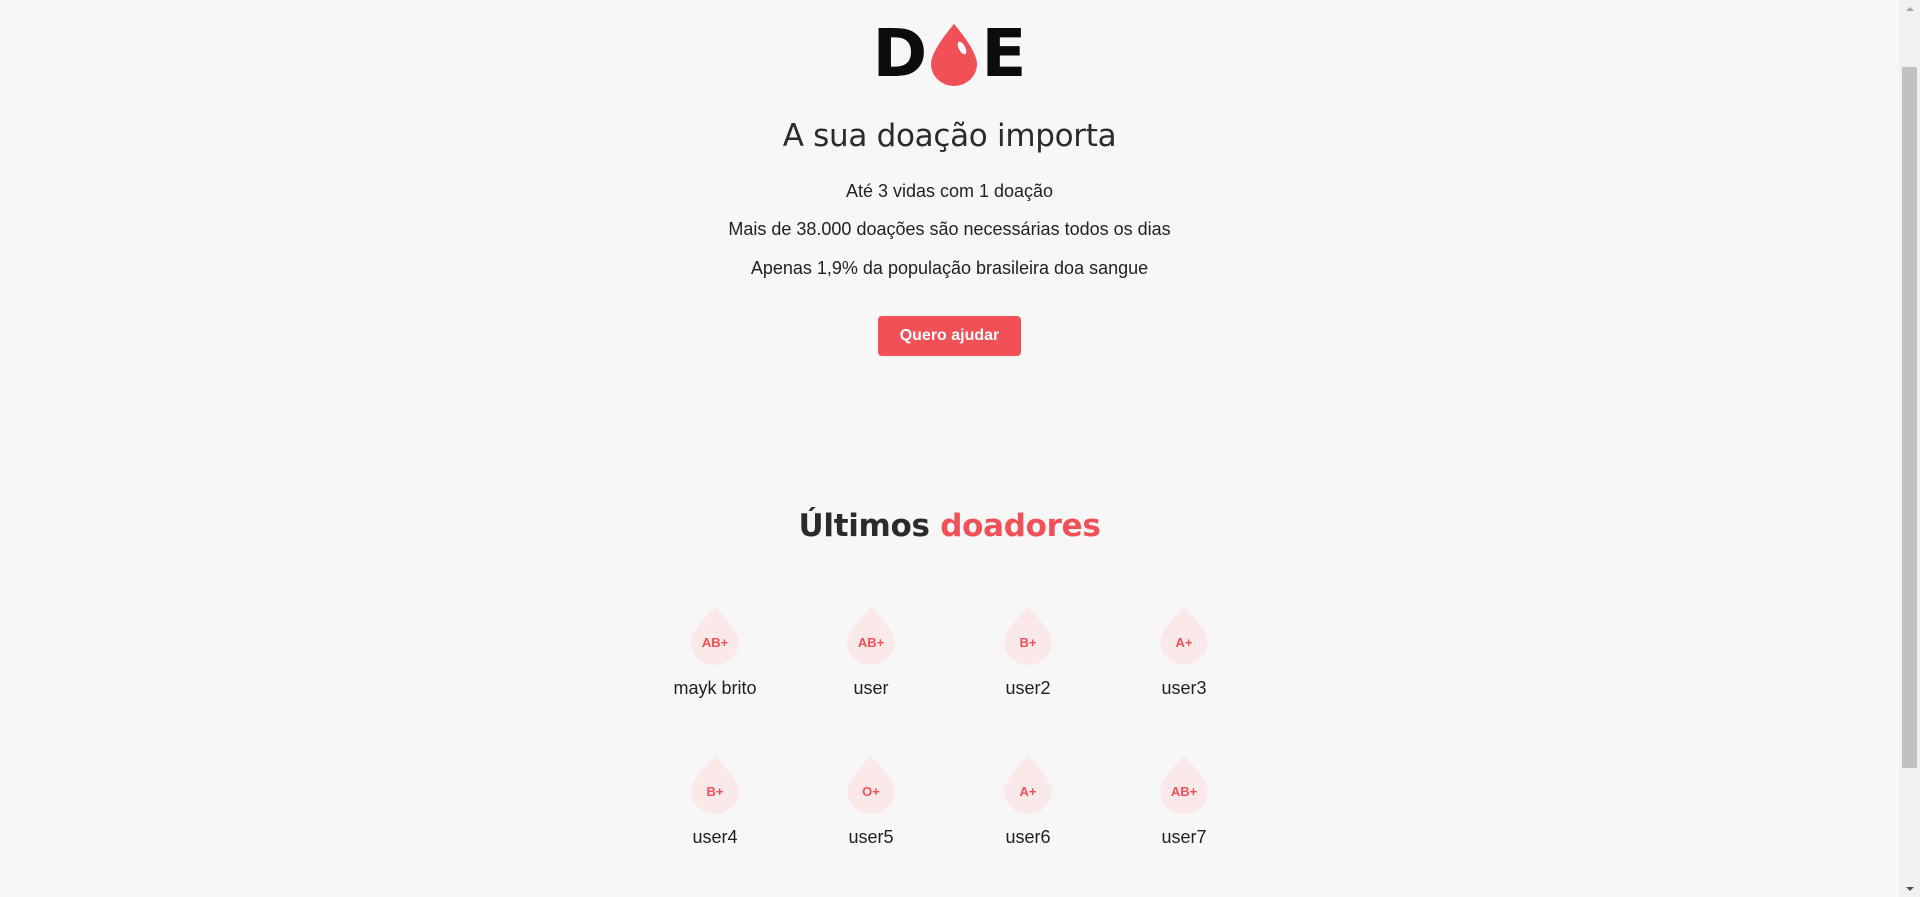 This screenshot has width=1920, height=897. Describe the element at coordinates (1909, 888) in the screenshot. I see `scroll-down-arrow-icon` at that location.